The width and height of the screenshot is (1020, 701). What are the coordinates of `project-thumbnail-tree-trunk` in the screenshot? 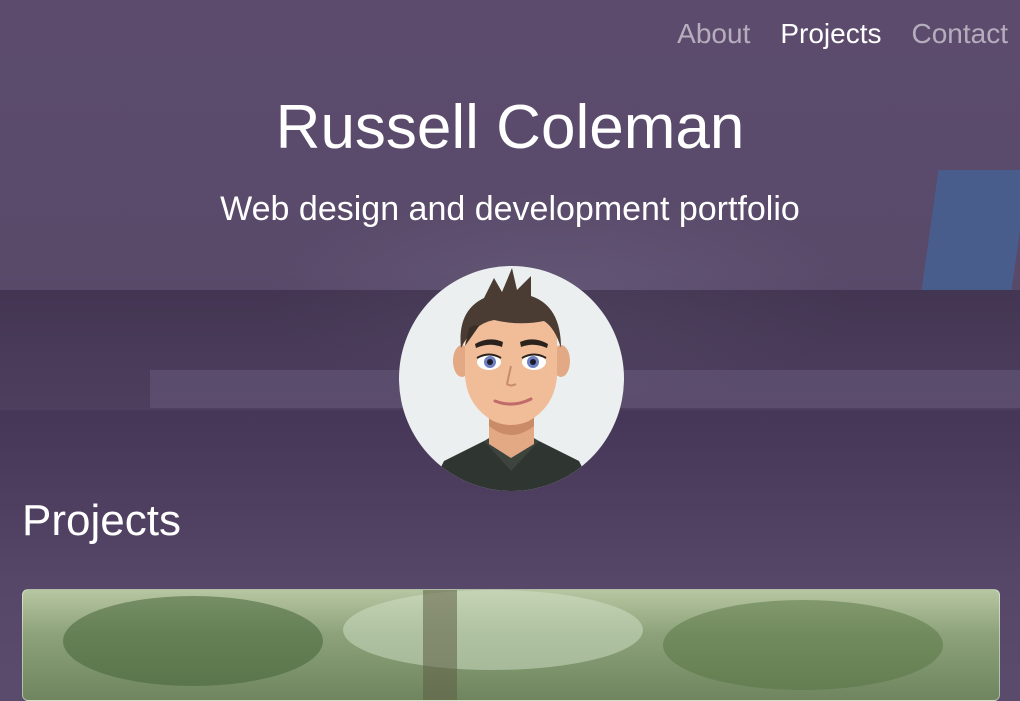 It's located at (440, 645).